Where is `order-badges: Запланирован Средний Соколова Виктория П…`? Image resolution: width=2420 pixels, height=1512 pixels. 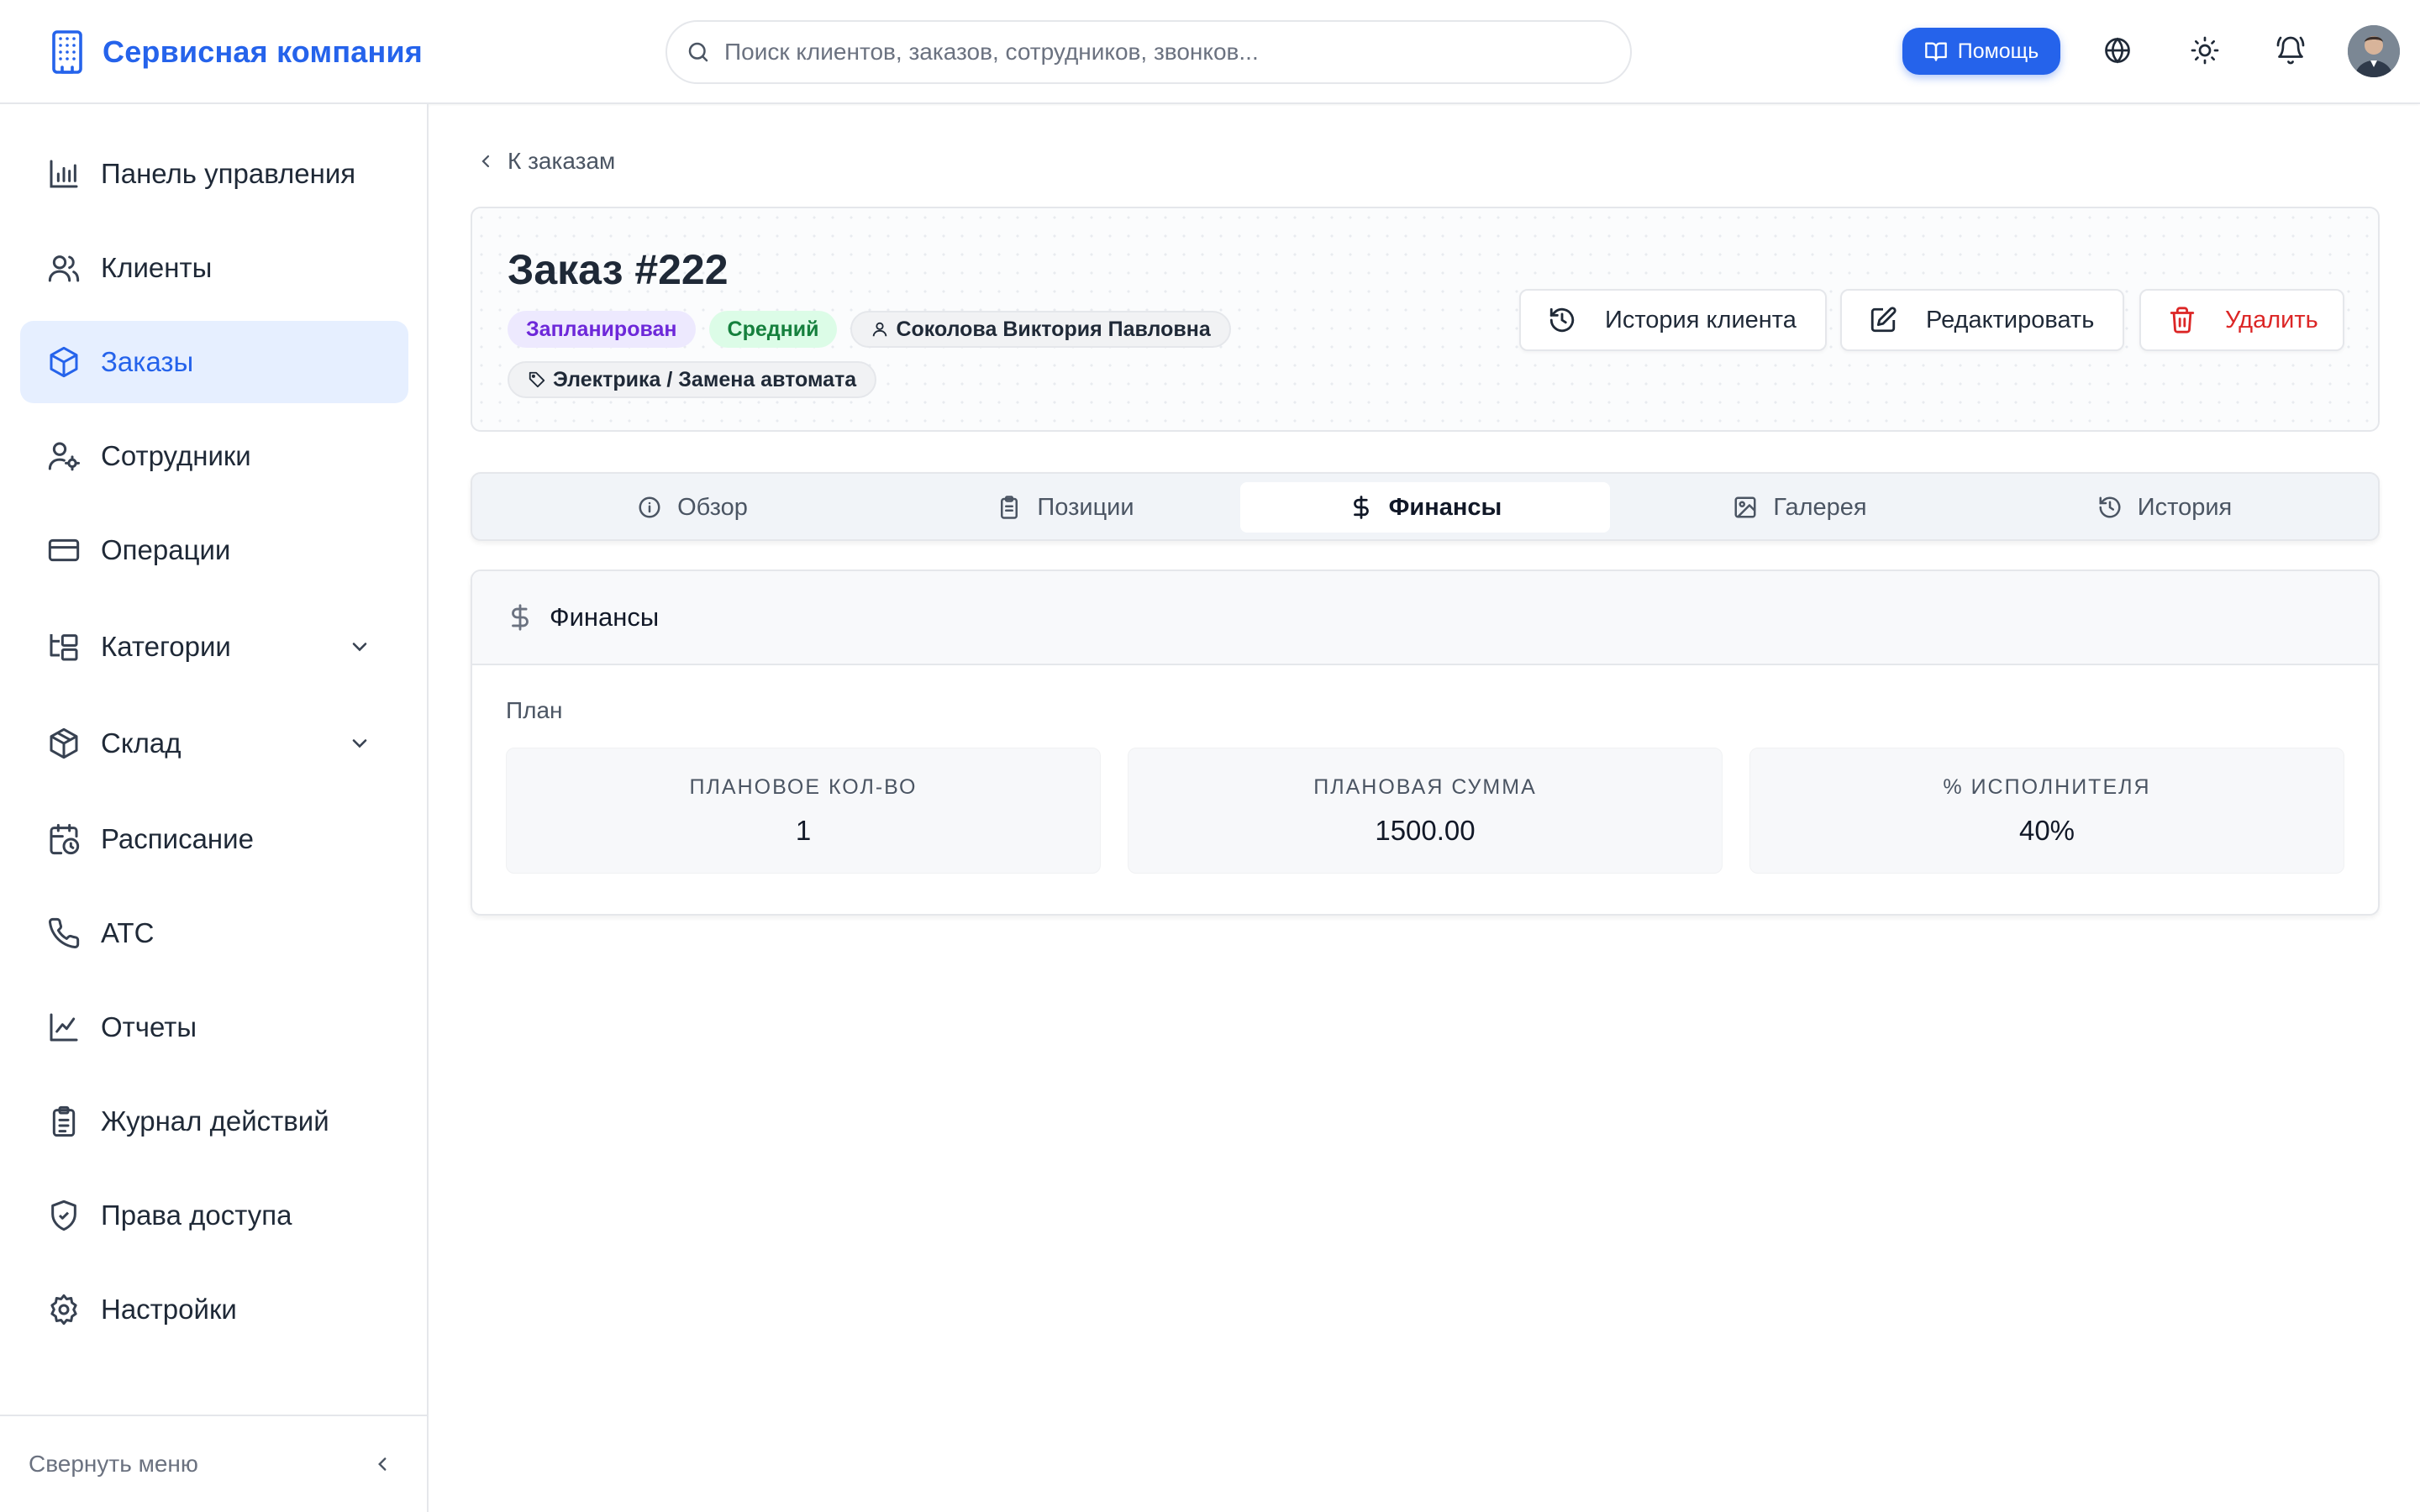
order-badges: Запланирован Средний Соколова Виктория П… is located at coordinates (886, 361).